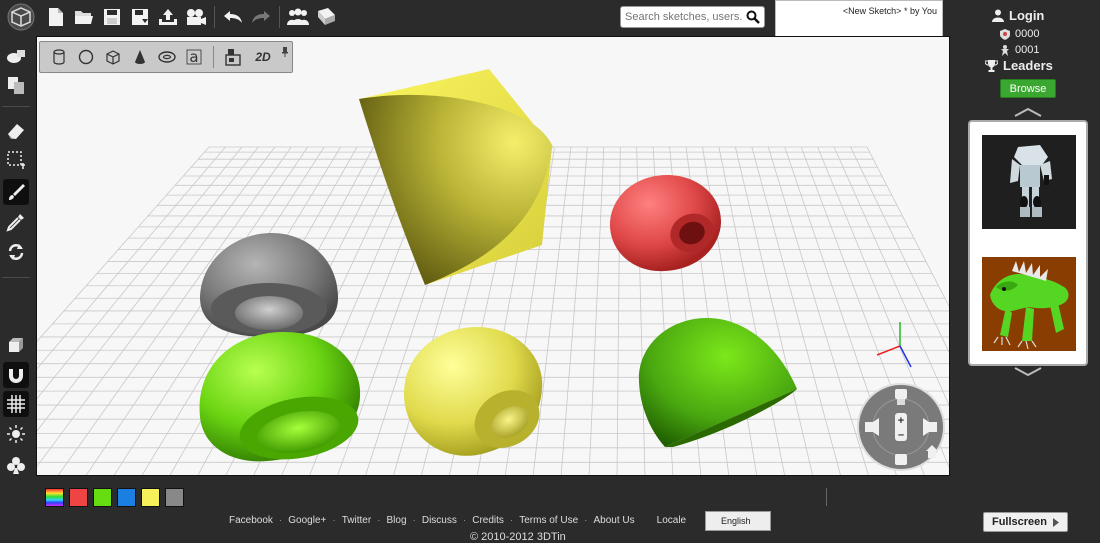 The height and width of the screenshot is (543, 1100). What do you see at coordinates (1019, 65) in the screenshot?
I see `leaders-link: Leaders` at bounding box center [1019, 65].